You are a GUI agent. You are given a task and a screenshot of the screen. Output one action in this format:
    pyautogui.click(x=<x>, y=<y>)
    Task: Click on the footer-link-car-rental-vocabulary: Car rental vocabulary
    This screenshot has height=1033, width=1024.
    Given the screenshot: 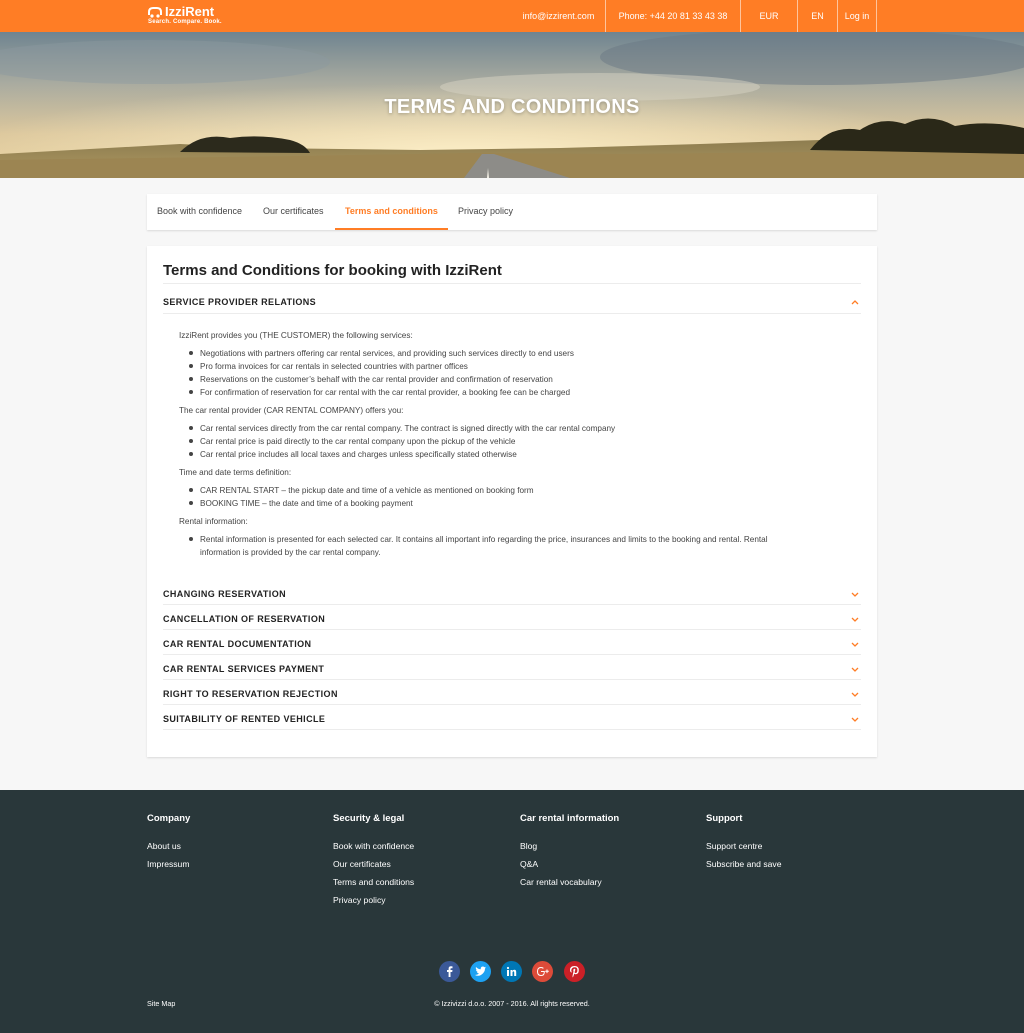 What is the action you would take?
    pyautogui.click(x=561, y=882)
    